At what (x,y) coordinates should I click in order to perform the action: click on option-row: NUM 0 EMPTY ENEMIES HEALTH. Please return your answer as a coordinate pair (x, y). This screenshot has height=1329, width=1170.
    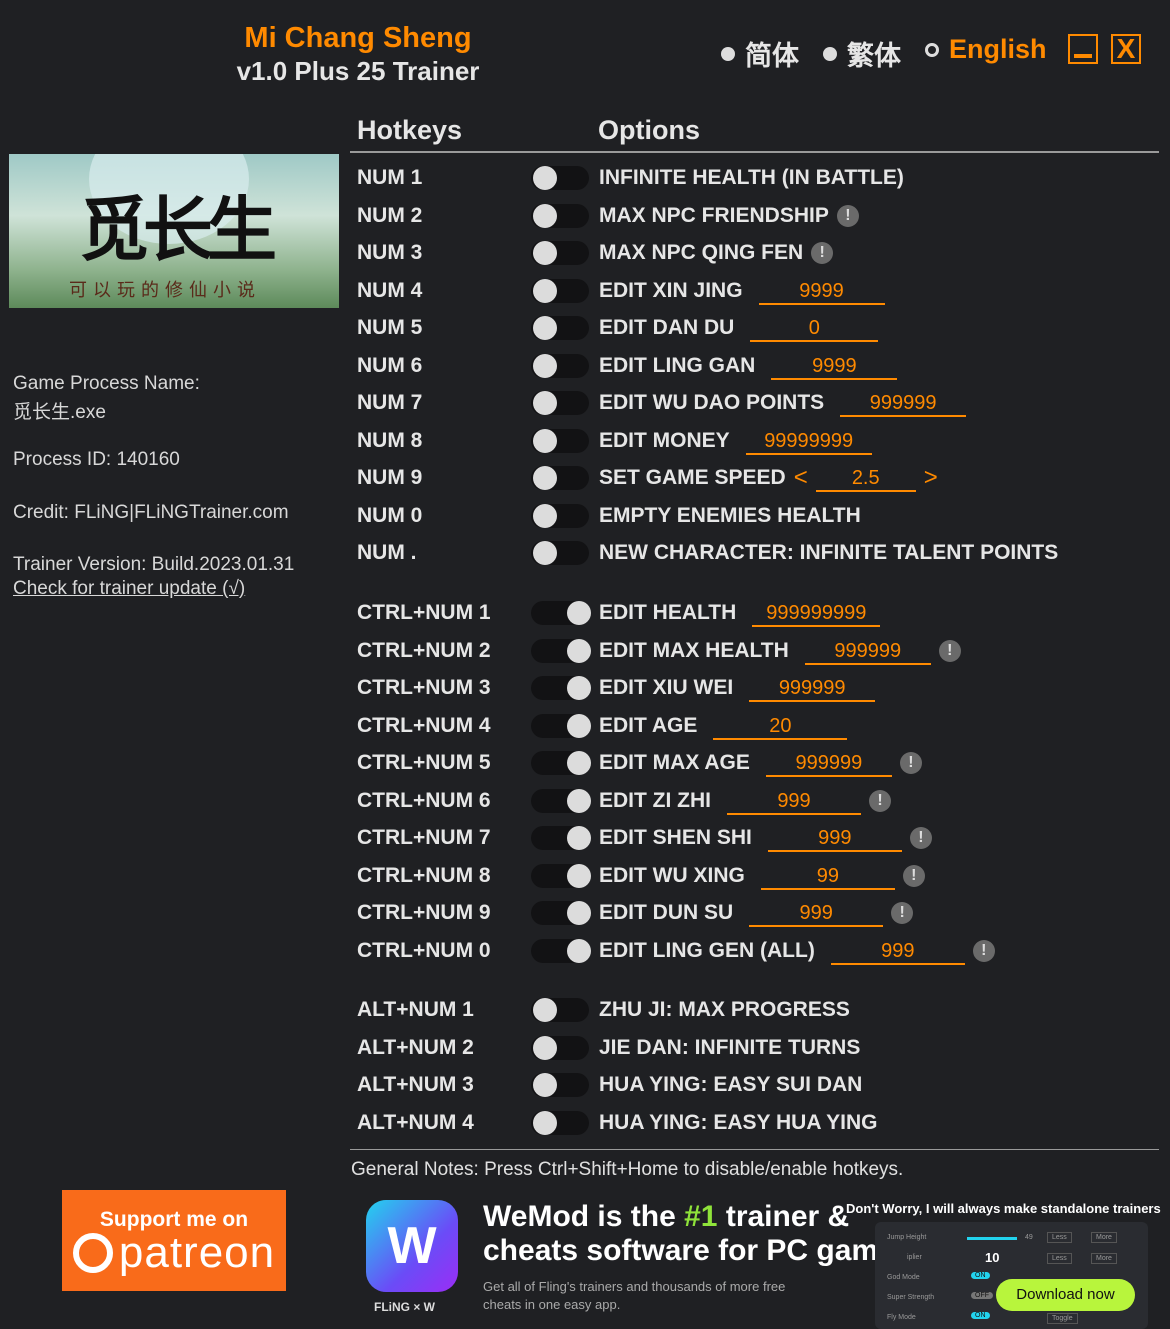
    Looking at the image, I should click on (609, 516).